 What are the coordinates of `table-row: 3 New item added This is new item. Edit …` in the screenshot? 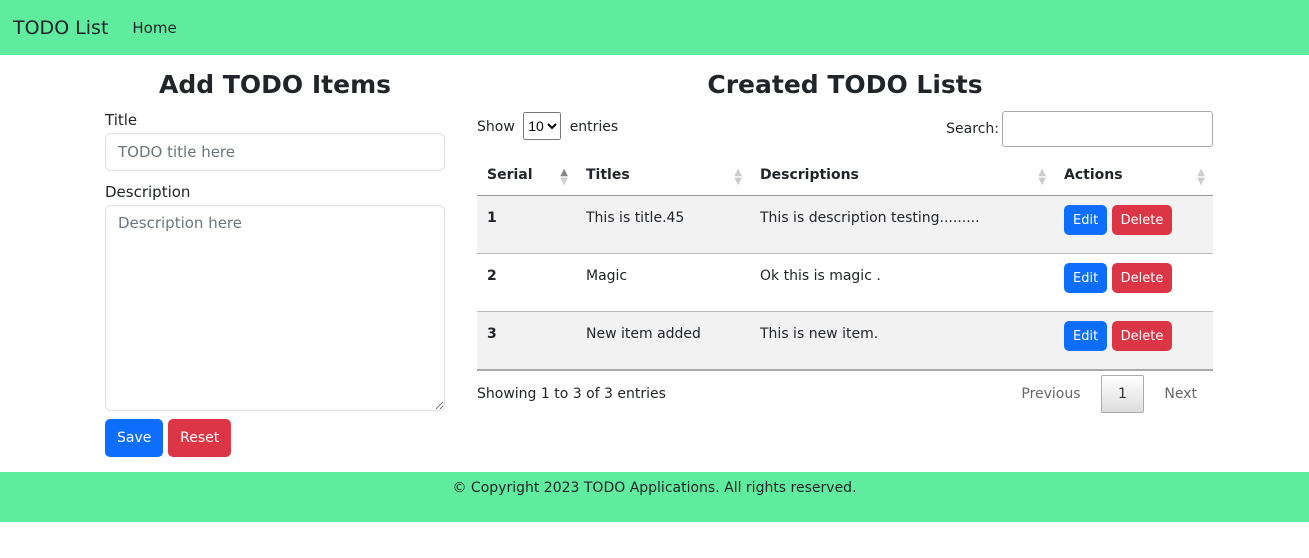 It's located at (845, 341).